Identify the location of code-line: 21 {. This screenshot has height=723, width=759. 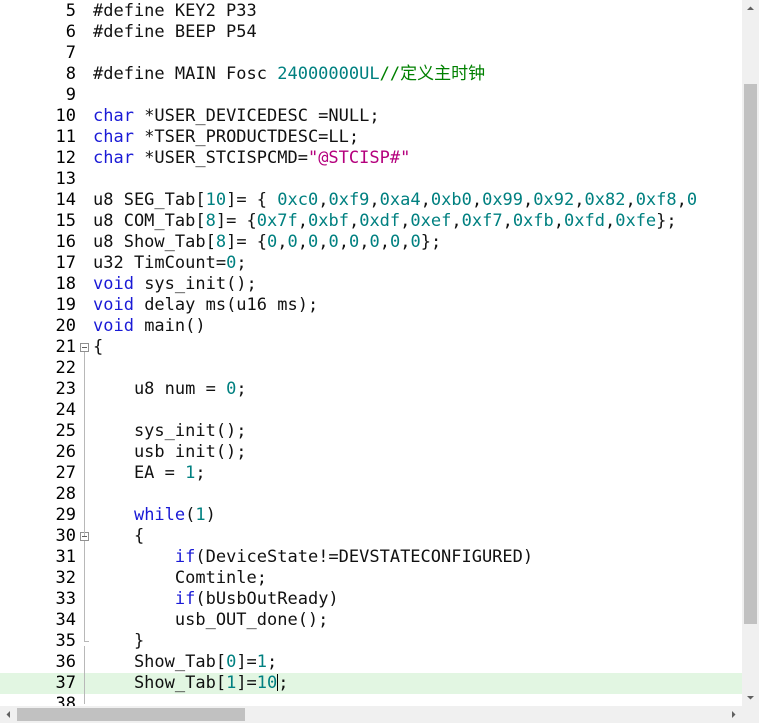
(371, 347).